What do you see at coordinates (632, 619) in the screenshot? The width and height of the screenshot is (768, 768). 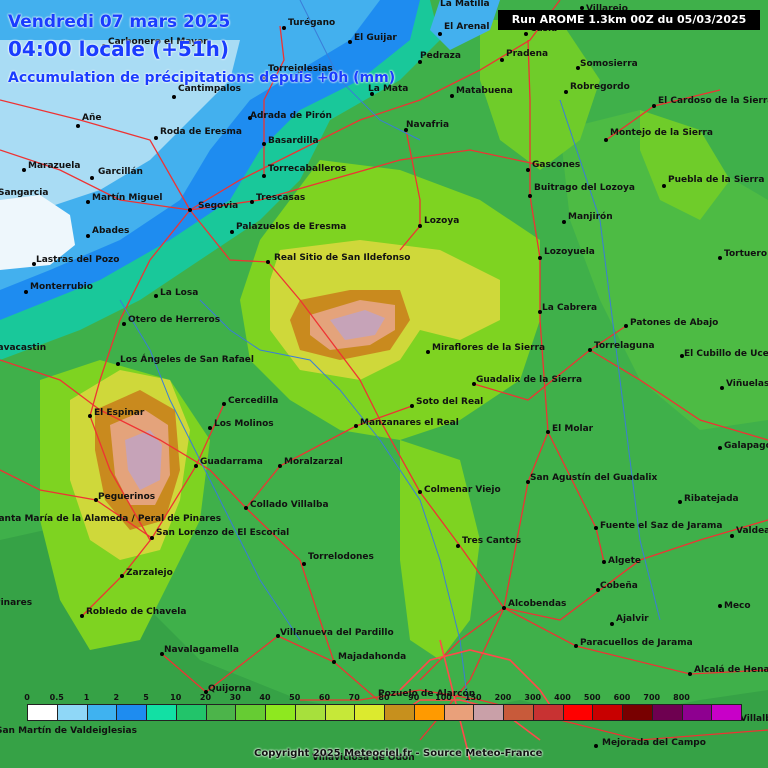 I see `town-label: Ajalvir` at bounding box center [632, 619].